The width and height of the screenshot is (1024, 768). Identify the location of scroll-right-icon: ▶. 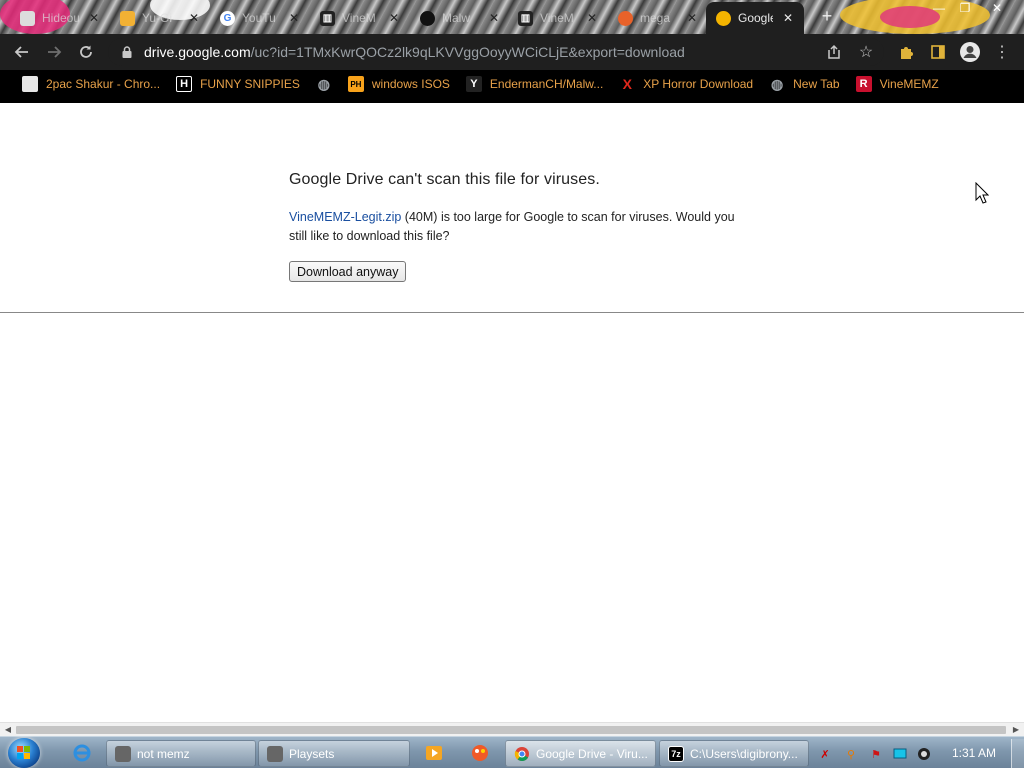
(1016, 730).